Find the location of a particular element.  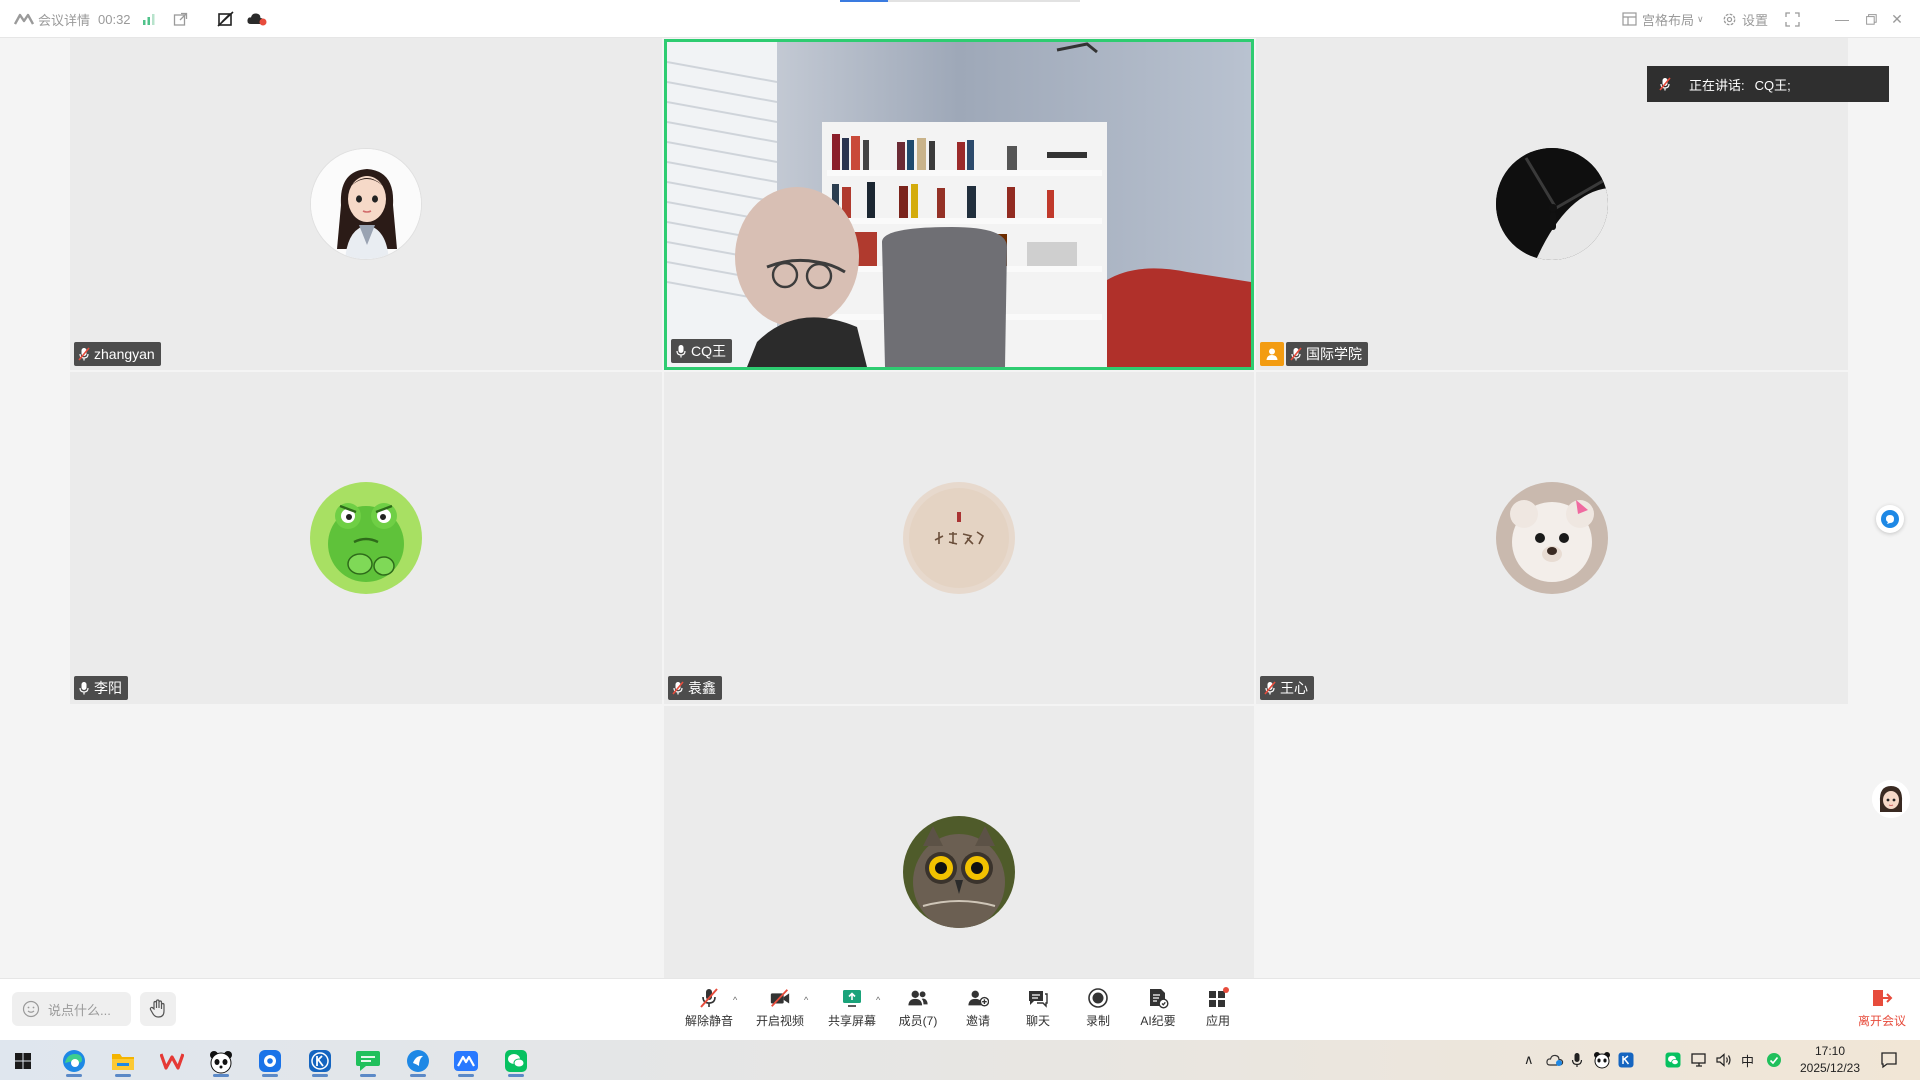

tray-cloud-icon is located at coordinates (1555, 1060).